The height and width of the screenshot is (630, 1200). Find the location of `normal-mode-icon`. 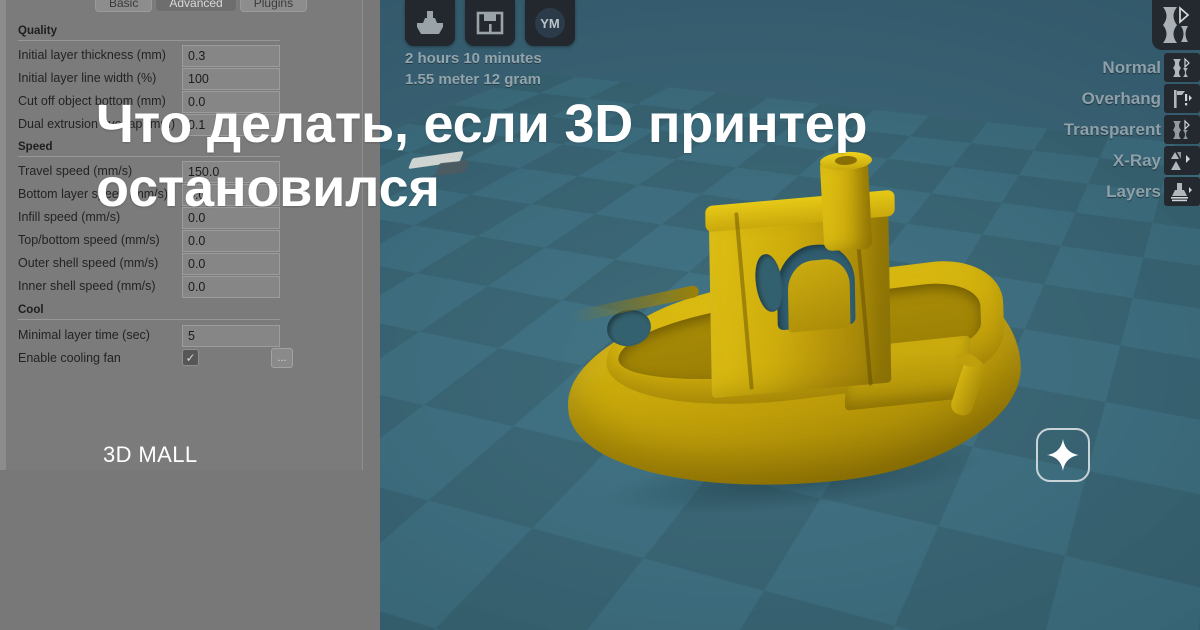

normal-mode-icon is located at coordinates (1182, 67).